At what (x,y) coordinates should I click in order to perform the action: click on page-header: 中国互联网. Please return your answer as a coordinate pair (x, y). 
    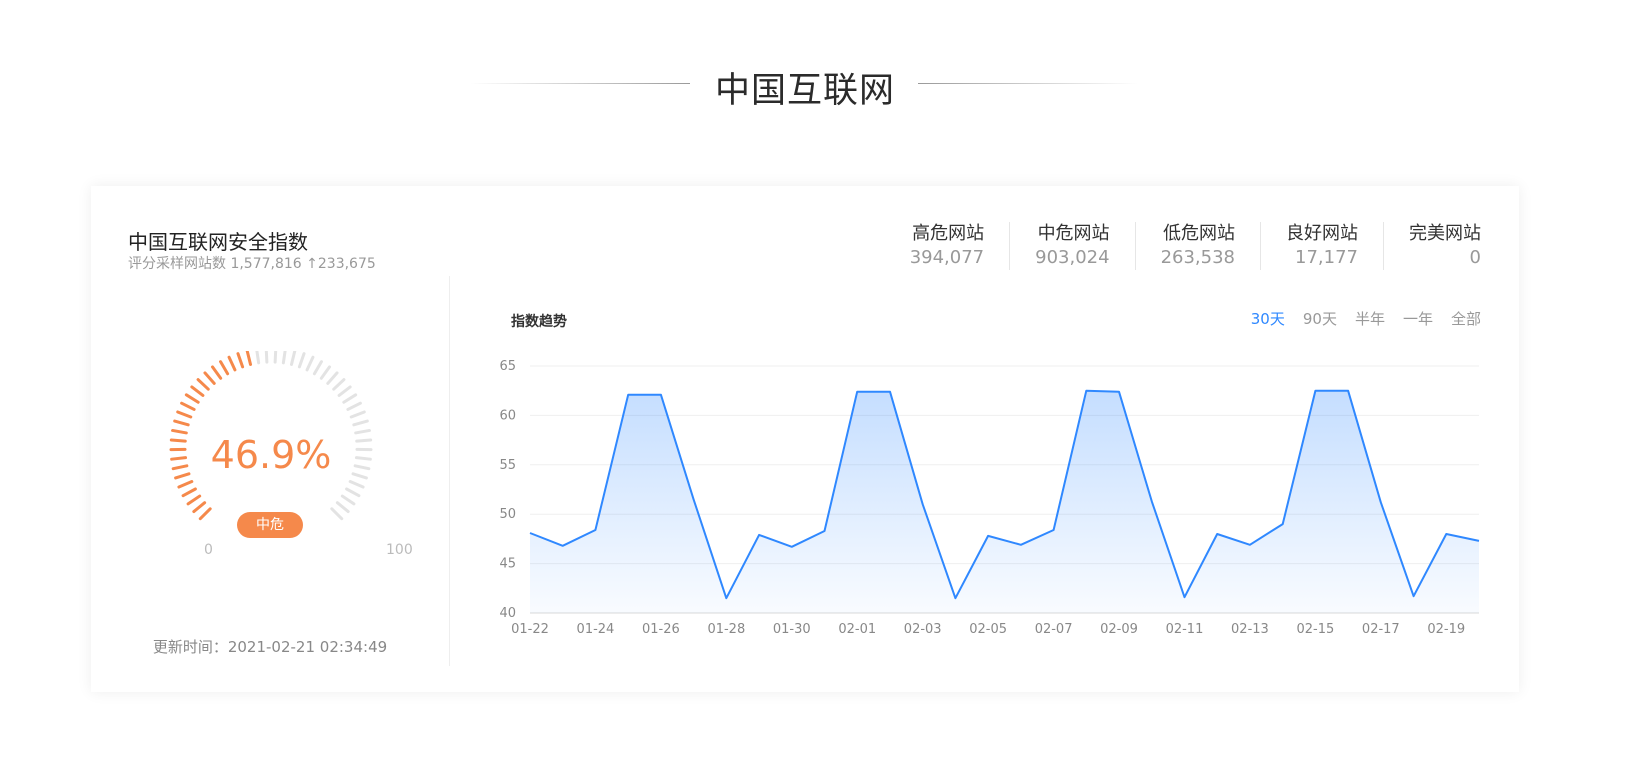
    Looking at the image, I should click on (824, 84).